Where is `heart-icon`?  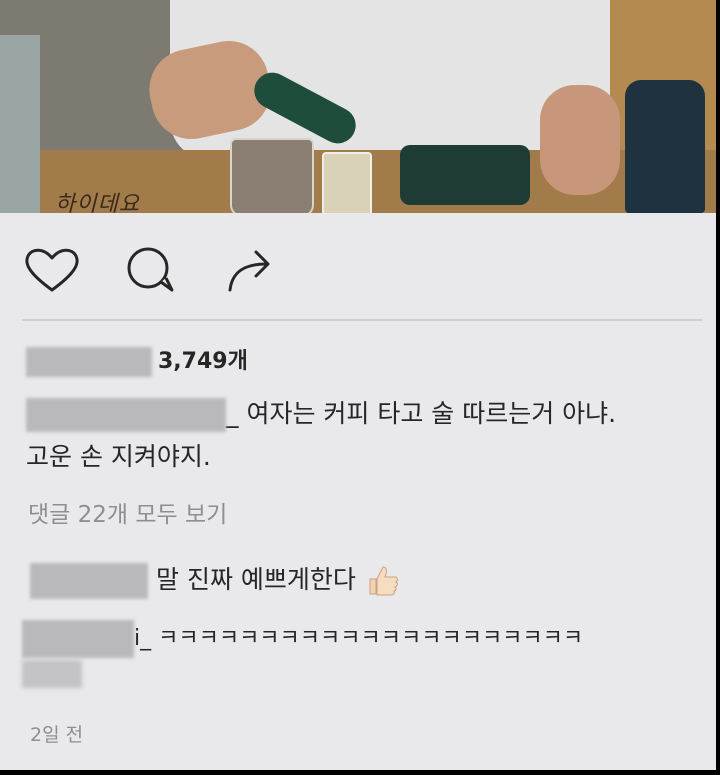 heart-icon is located at coordinates (52, 270).